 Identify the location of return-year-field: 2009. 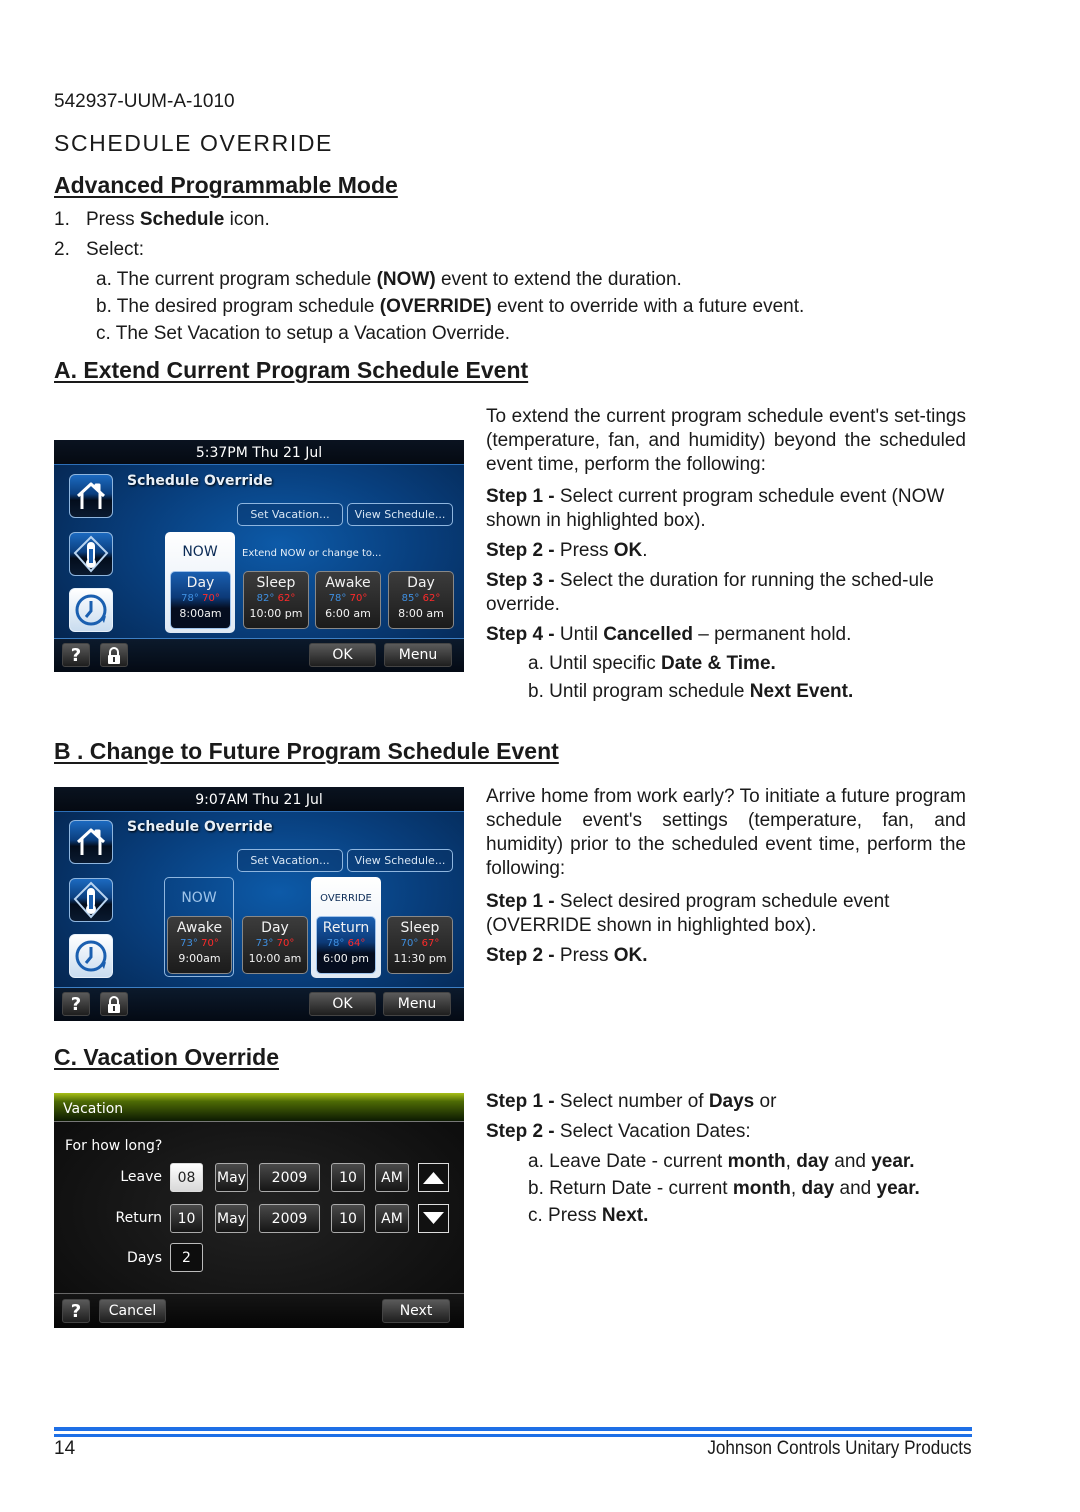
(289, 1218).